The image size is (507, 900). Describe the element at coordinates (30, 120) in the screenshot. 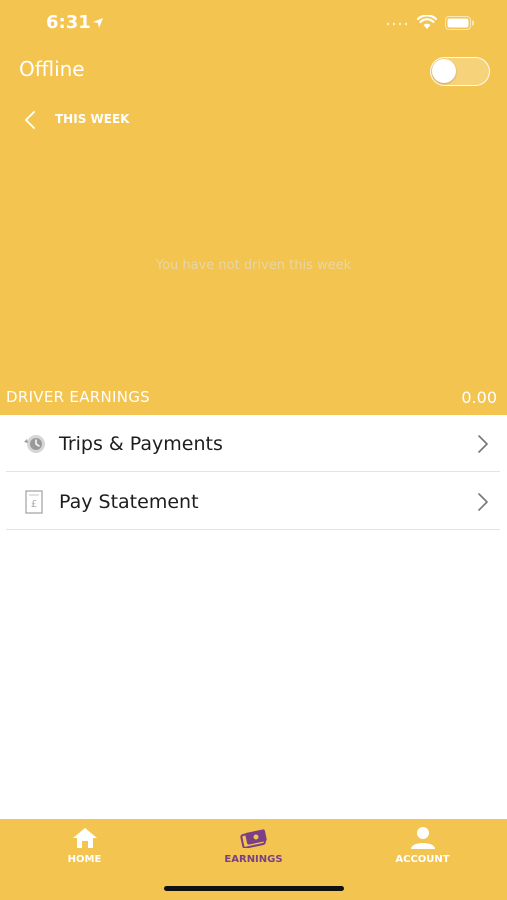

I see `chevron-left-icon` at that location.